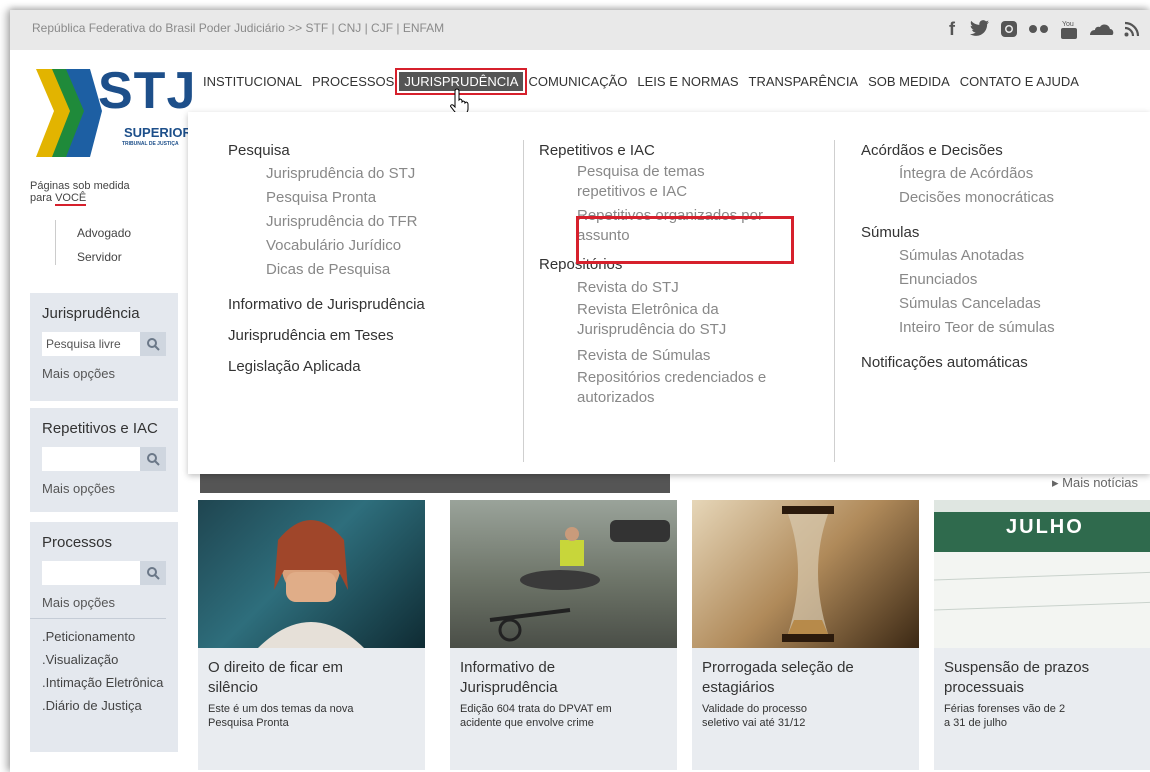 The height and width of the screenshot is (772, 1150). I want to click on nav-institucional: INSTITUCIONAL, so click(252, 81).